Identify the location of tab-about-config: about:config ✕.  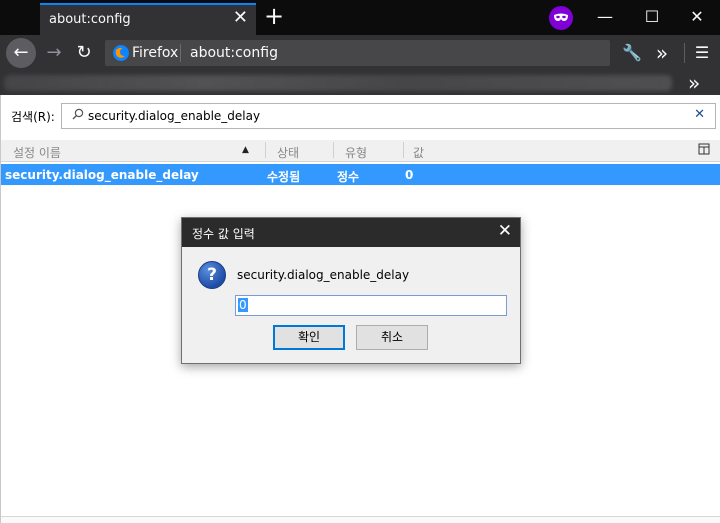
(148, 19).